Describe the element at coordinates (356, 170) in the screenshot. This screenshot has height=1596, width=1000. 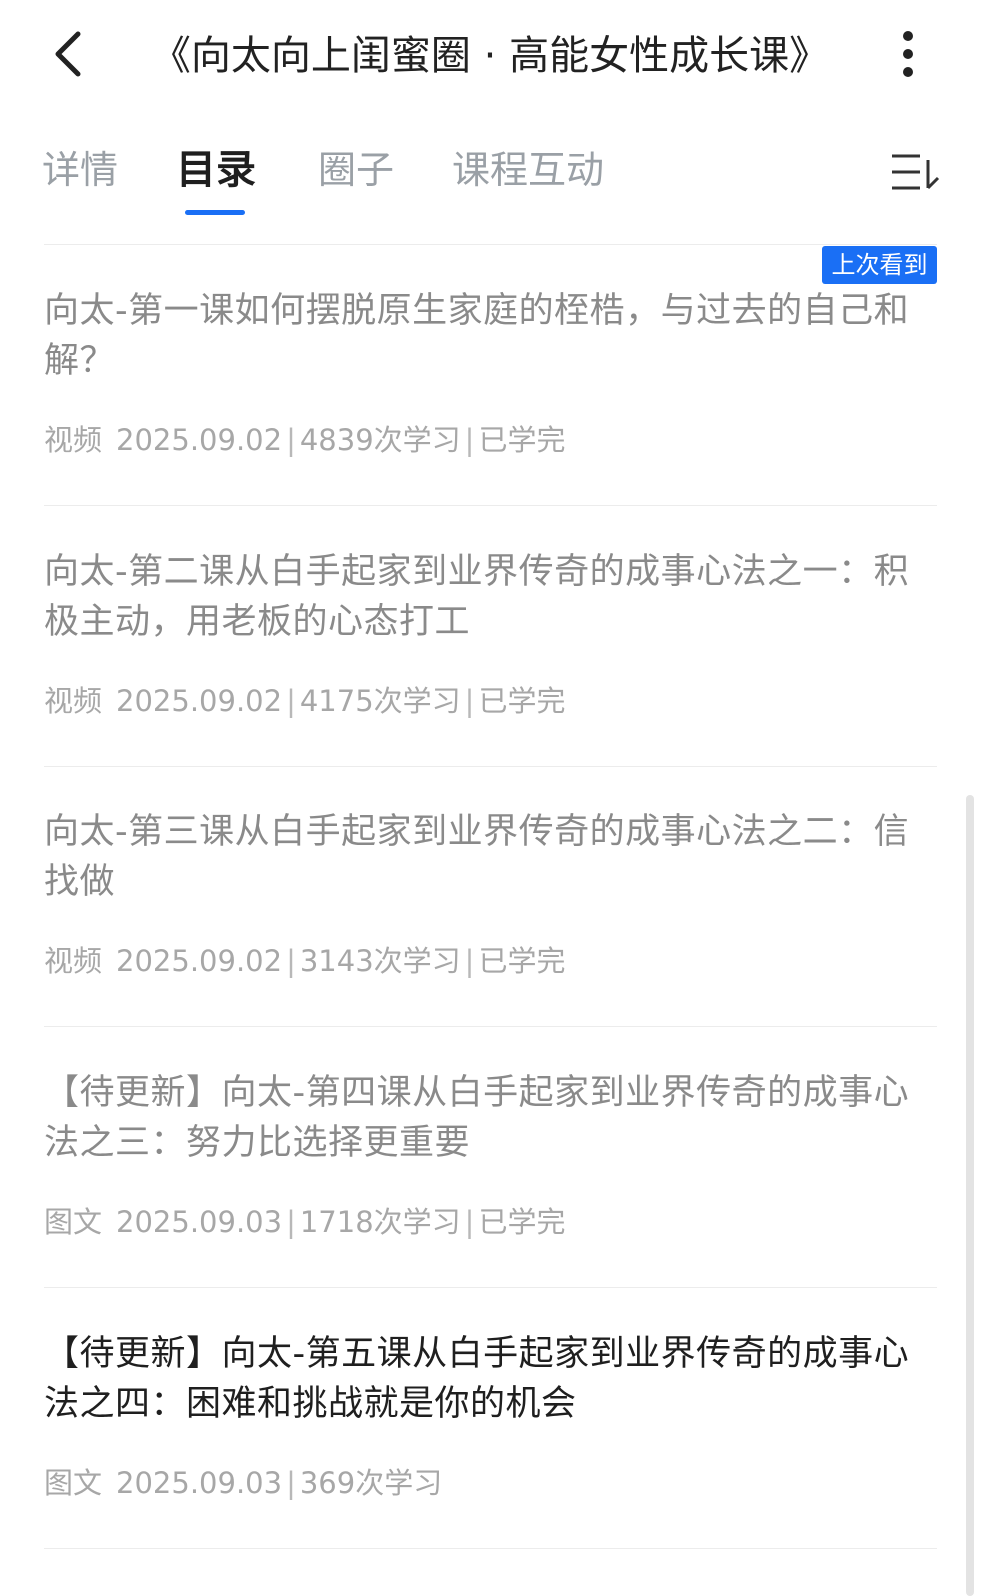
I see `tab-circle: 圈子` at that location.